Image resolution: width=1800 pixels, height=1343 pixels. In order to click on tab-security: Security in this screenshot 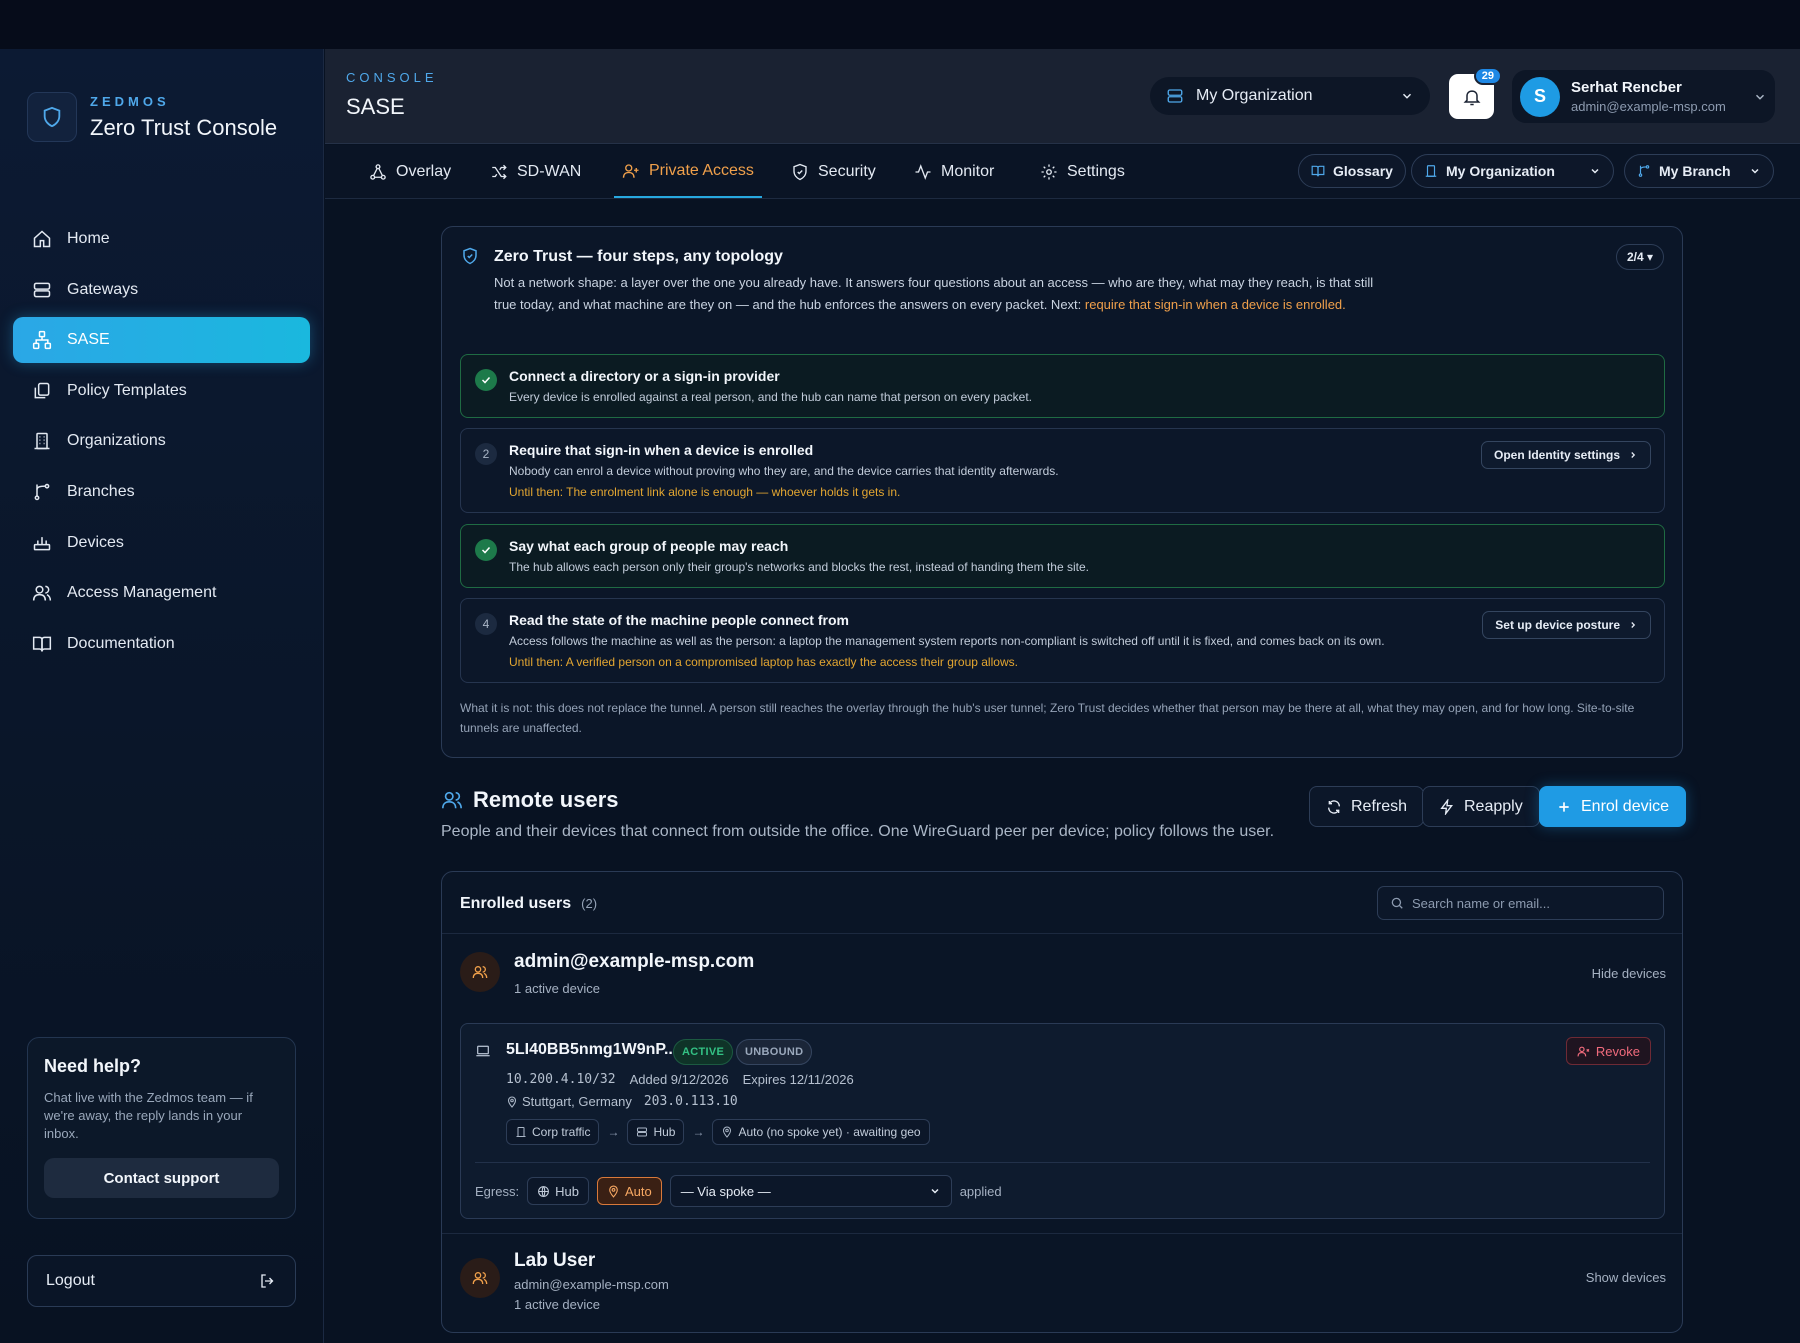, I will do `click(833, 171)`.